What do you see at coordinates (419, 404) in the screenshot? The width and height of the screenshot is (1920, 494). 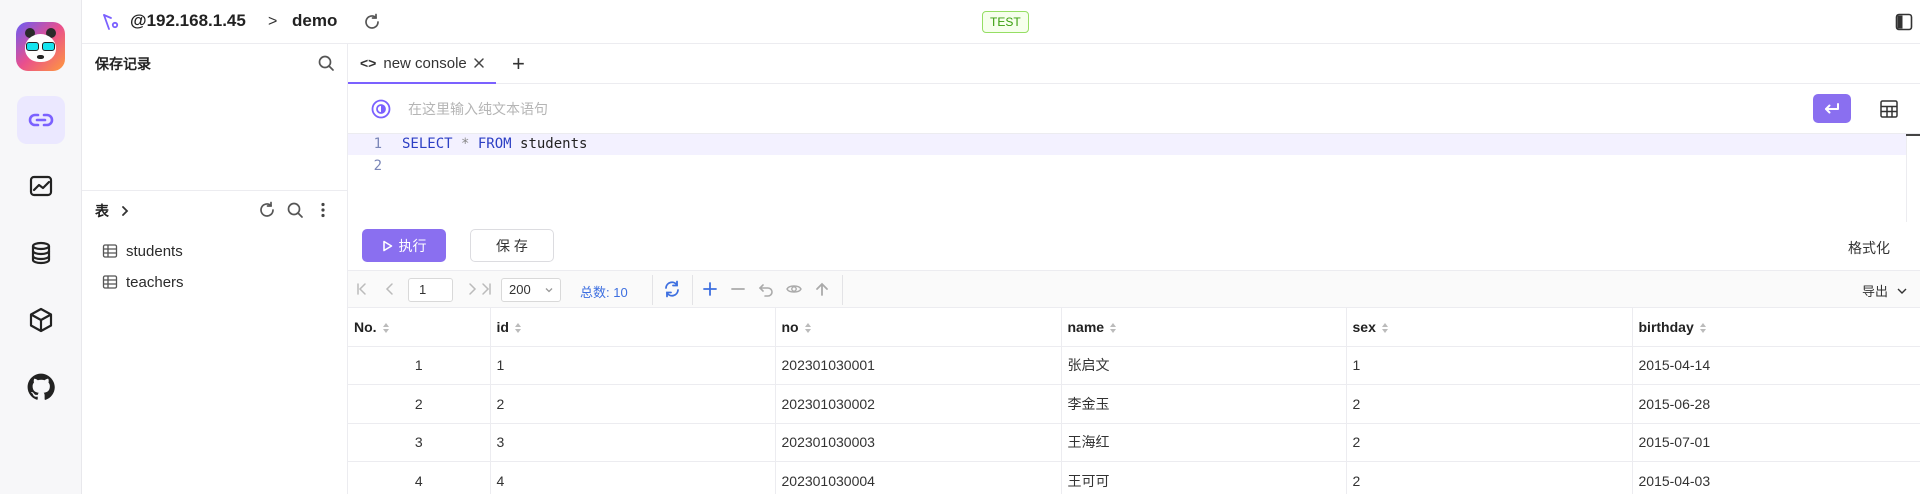 I see `row-number-cell: 2` at bounding box center [419, 404].